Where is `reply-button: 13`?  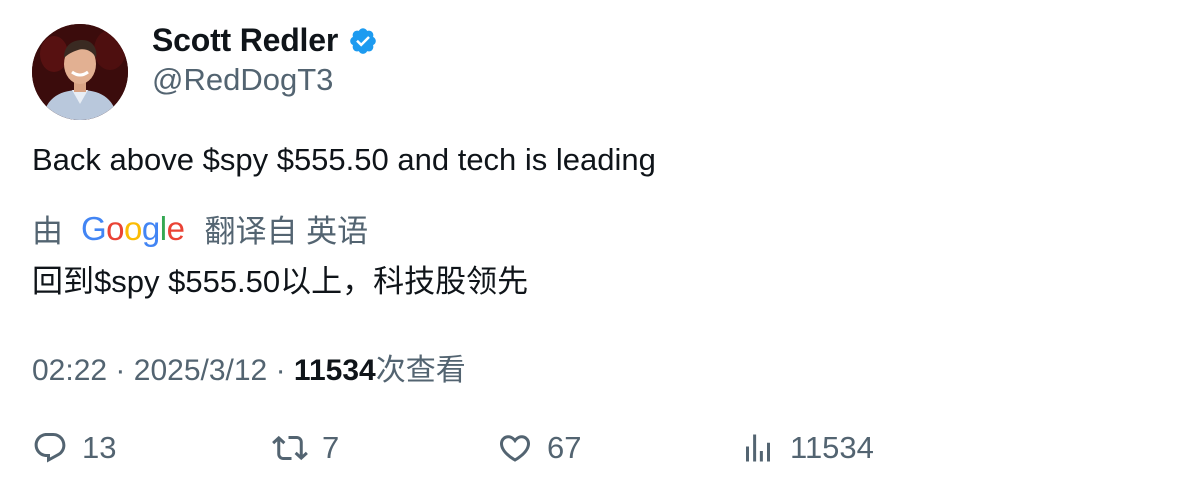 reply-button: 13 is located at coordinates (74, 448).